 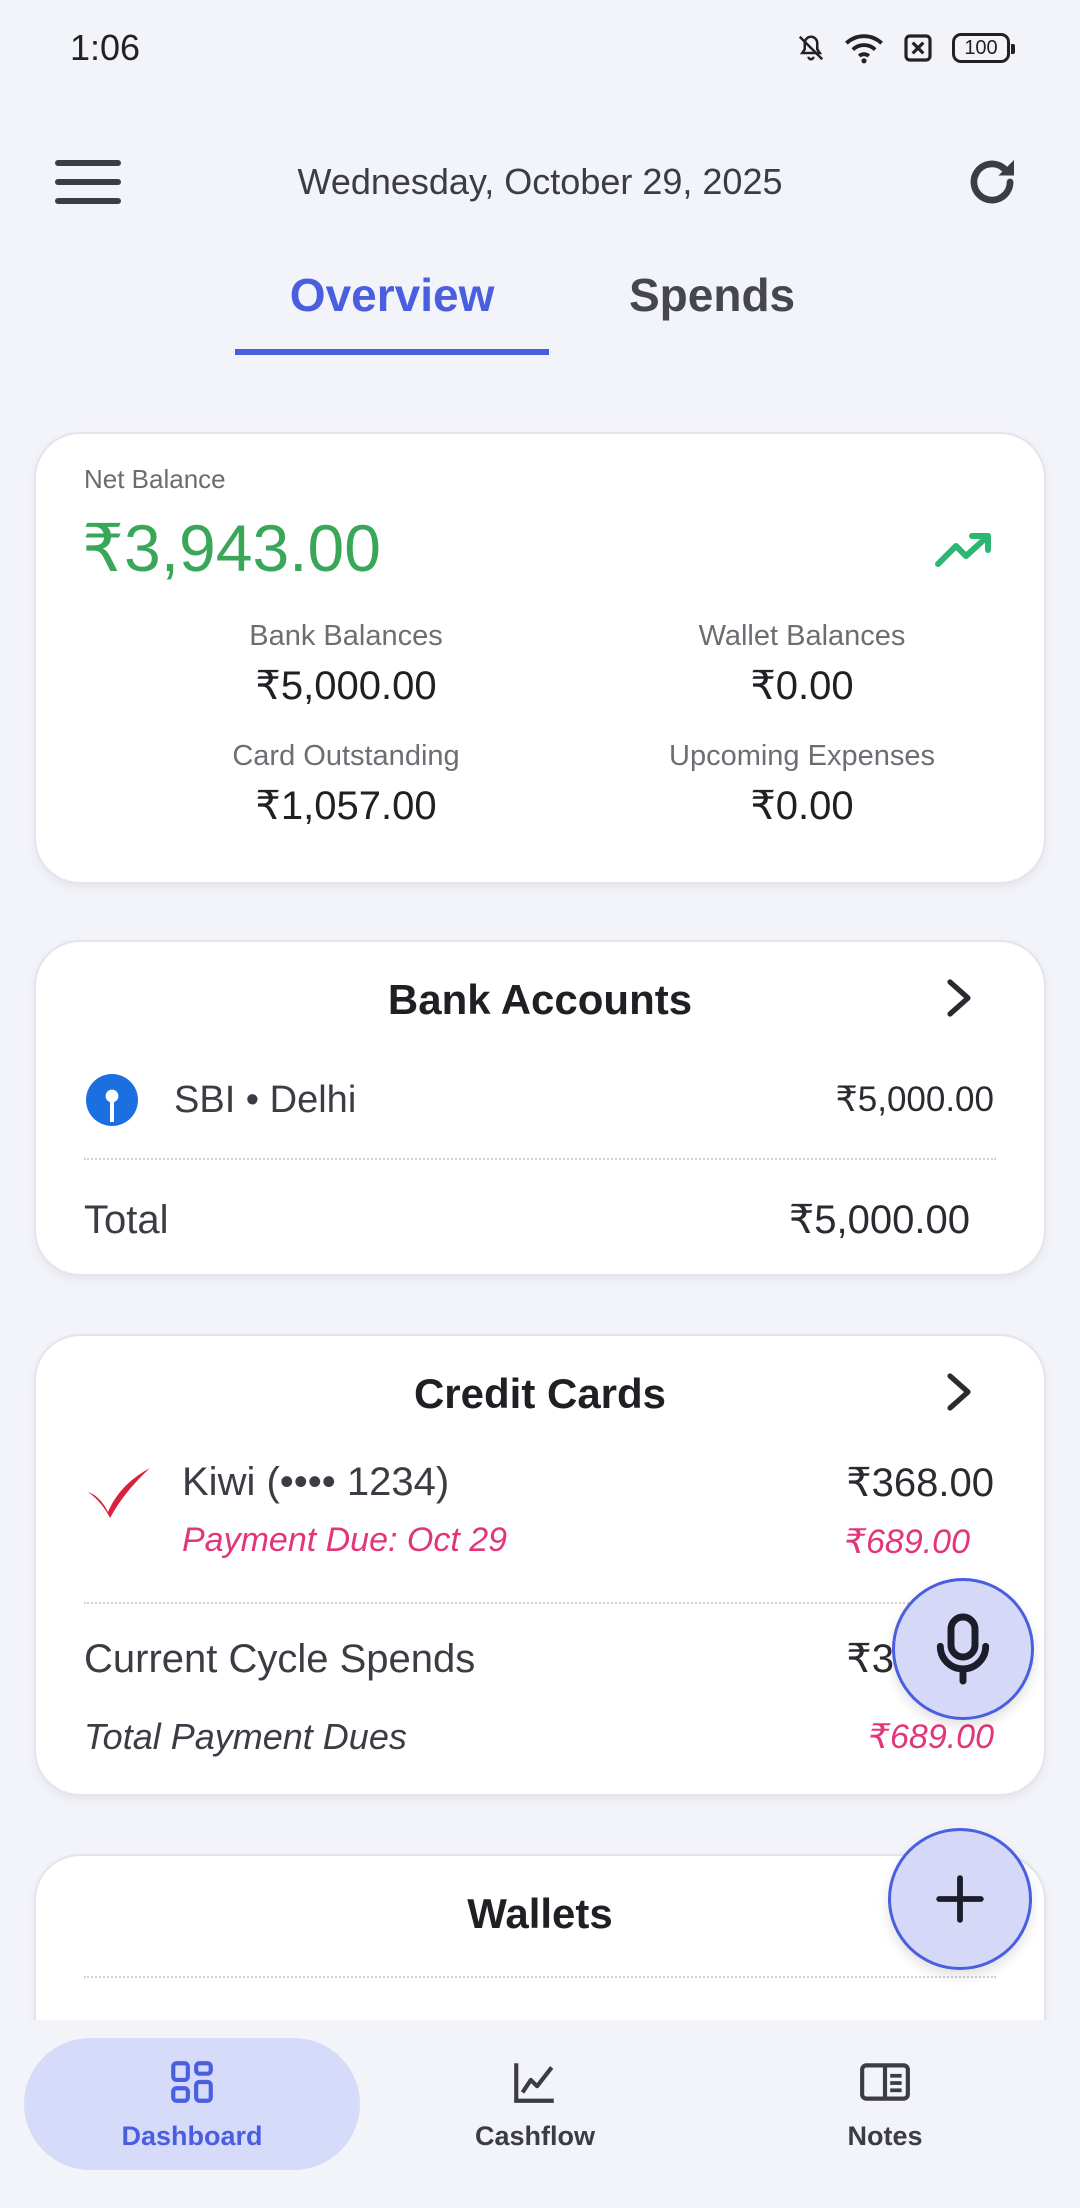 I want to click on payment-dues-amount: ₹689.00, so click(x=931, y=1737).